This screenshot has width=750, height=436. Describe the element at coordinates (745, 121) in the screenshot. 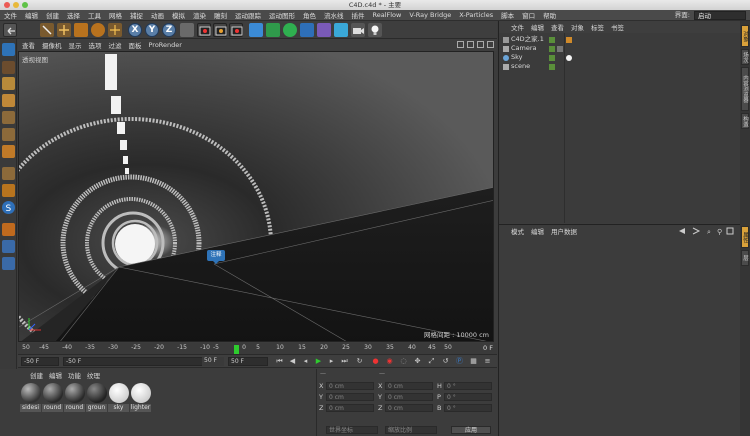

I see `tab-structure: 构造` at that location.